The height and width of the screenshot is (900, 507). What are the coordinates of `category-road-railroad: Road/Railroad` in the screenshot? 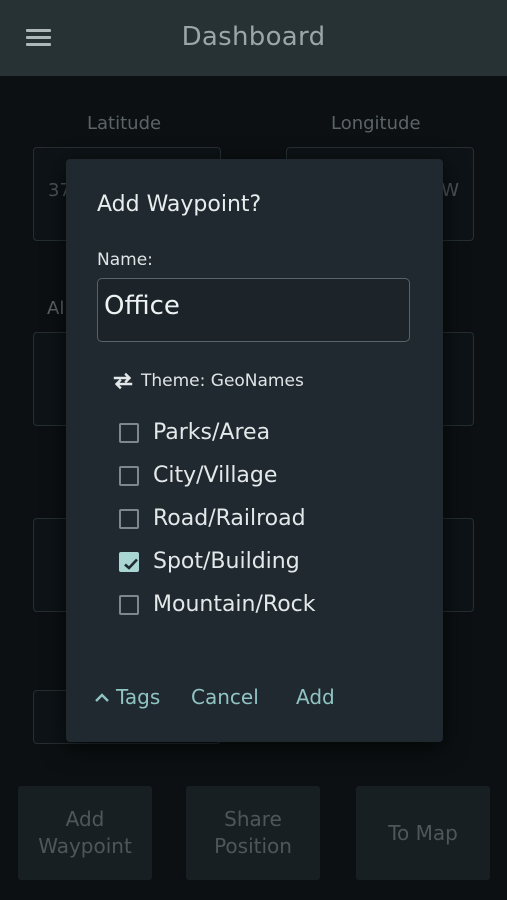 It's located at (212, 518).